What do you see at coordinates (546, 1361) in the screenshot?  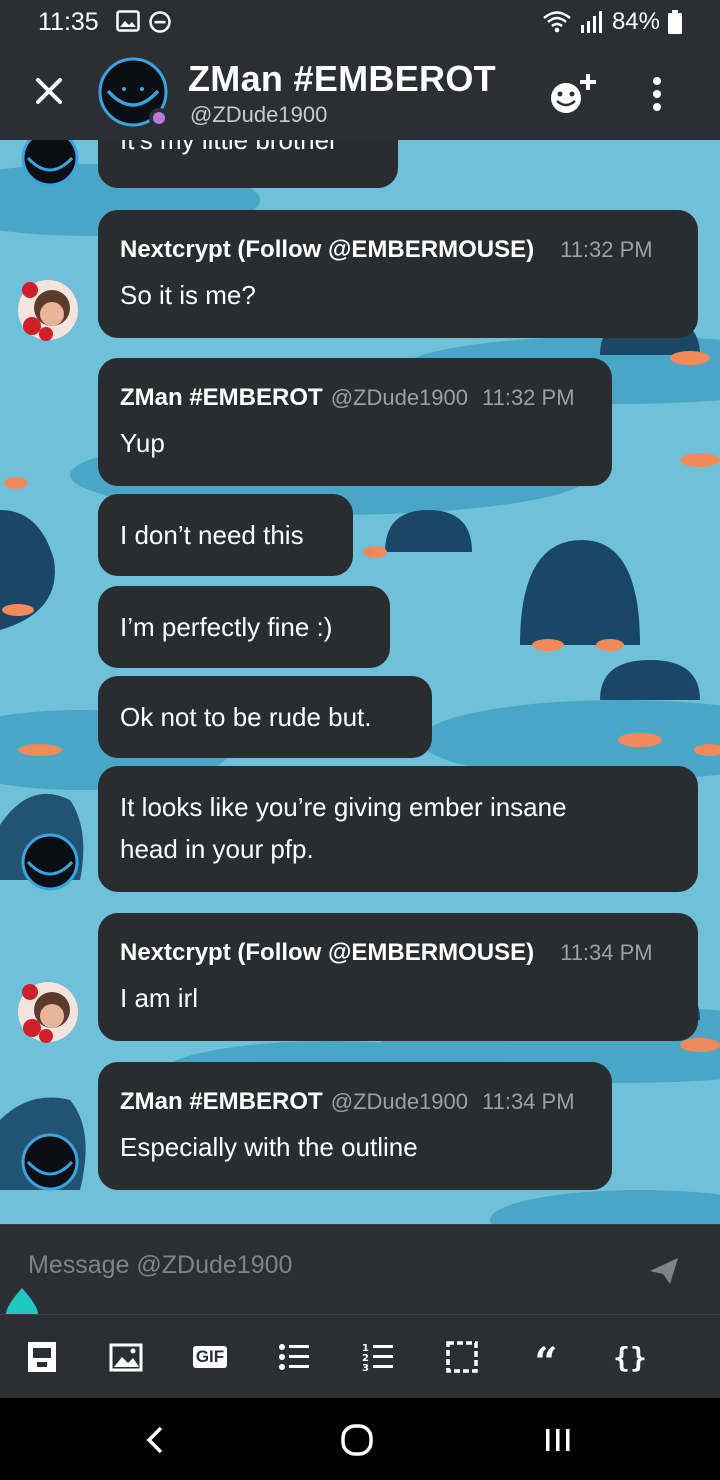 I see `quote-icon: “` at bounding box center [546, 1361].